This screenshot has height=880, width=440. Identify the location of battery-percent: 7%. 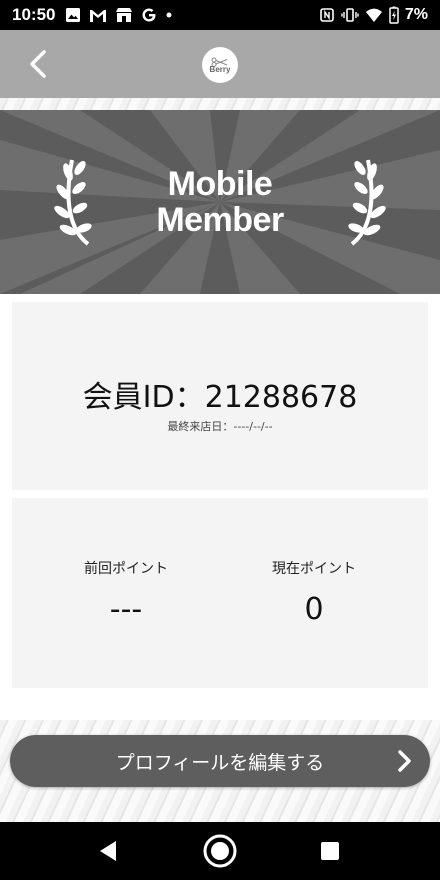
(416, 14).